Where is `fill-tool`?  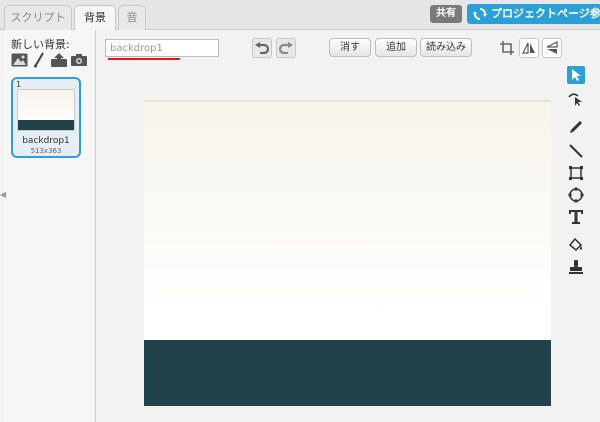 fill-tool is located at coordinates (576, 245).